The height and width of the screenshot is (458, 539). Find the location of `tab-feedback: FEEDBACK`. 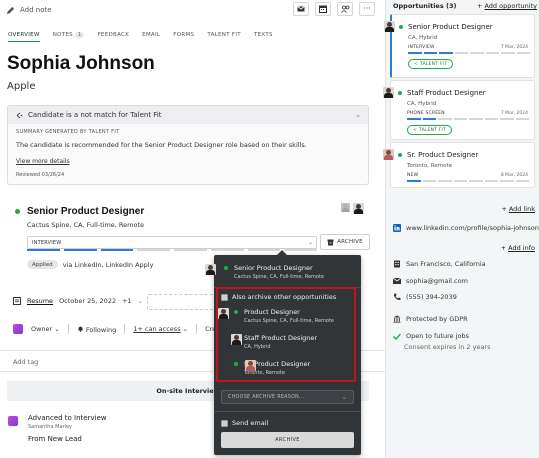

tab-feedback: FEEDBACK is located at coordinates (113, 37).